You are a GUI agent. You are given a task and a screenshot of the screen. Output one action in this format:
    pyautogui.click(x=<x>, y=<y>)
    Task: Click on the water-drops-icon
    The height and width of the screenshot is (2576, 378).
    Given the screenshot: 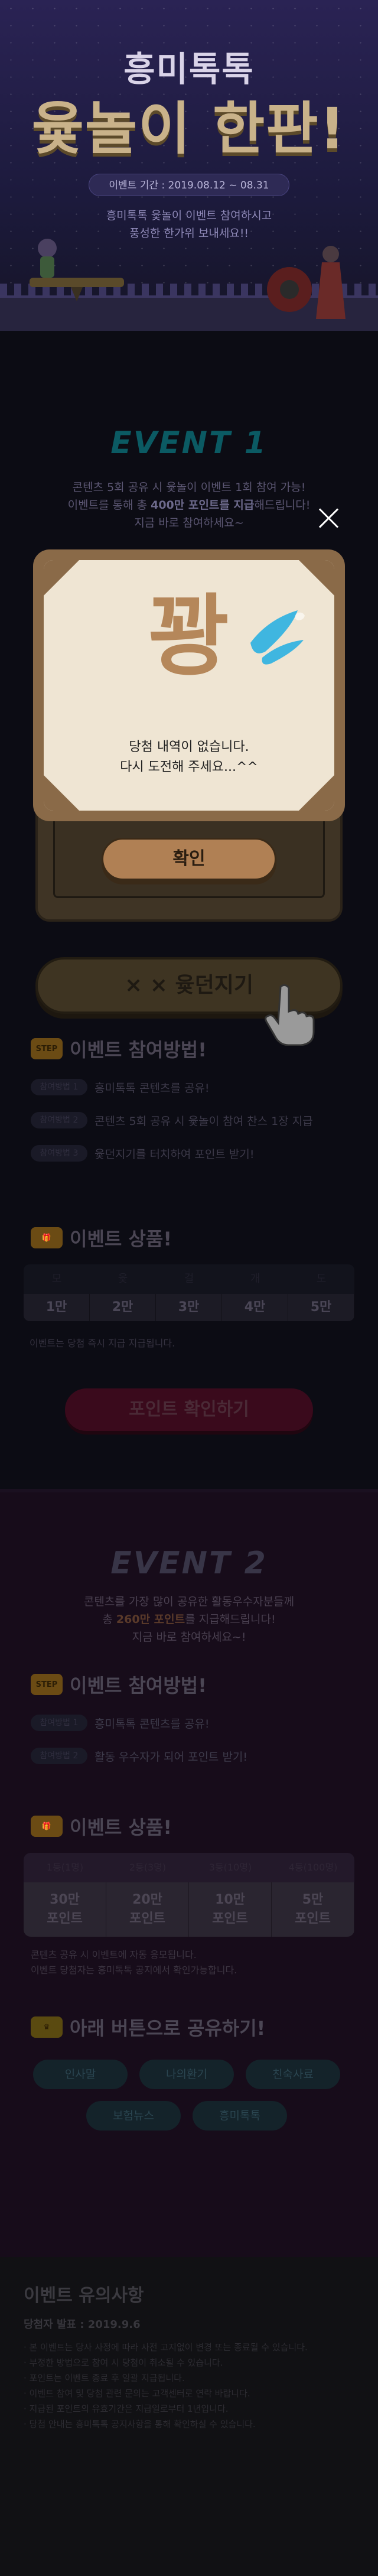 What is the action you would take?
    pyautogui.click(x=277, y=637)
    